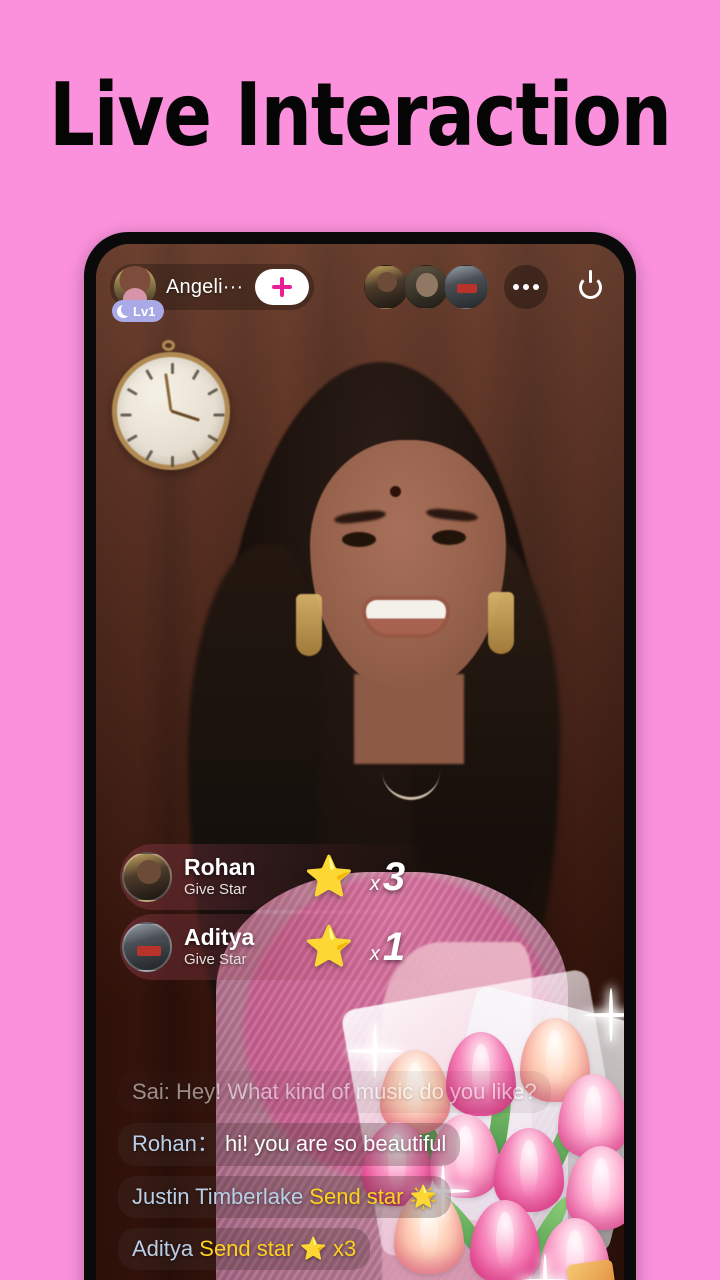  I want to click on more-options-button, so click(526, 287).